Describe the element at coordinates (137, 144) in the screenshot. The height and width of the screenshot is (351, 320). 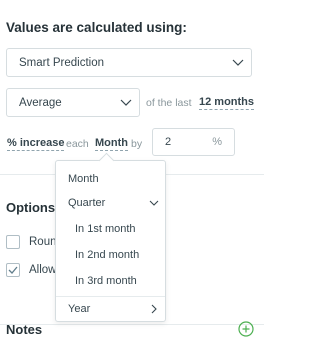
I see `by-text: by` at that location.